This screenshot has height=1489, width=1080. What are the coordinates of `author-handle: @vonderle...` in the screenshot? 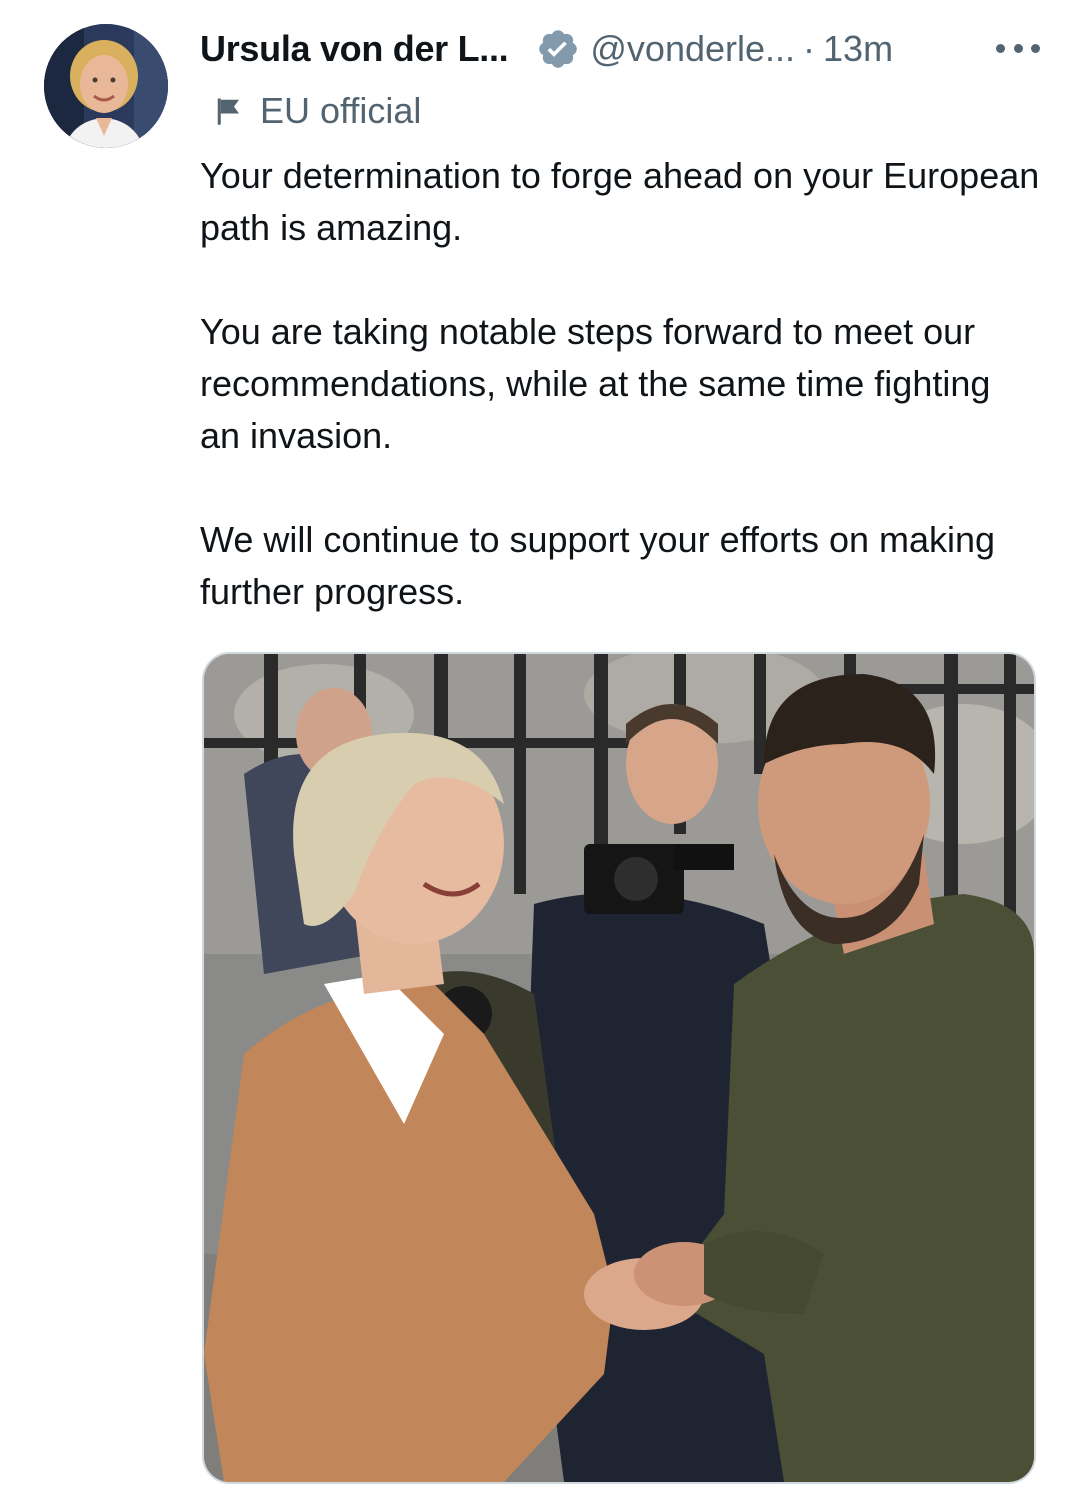 It's located at (692, 49).